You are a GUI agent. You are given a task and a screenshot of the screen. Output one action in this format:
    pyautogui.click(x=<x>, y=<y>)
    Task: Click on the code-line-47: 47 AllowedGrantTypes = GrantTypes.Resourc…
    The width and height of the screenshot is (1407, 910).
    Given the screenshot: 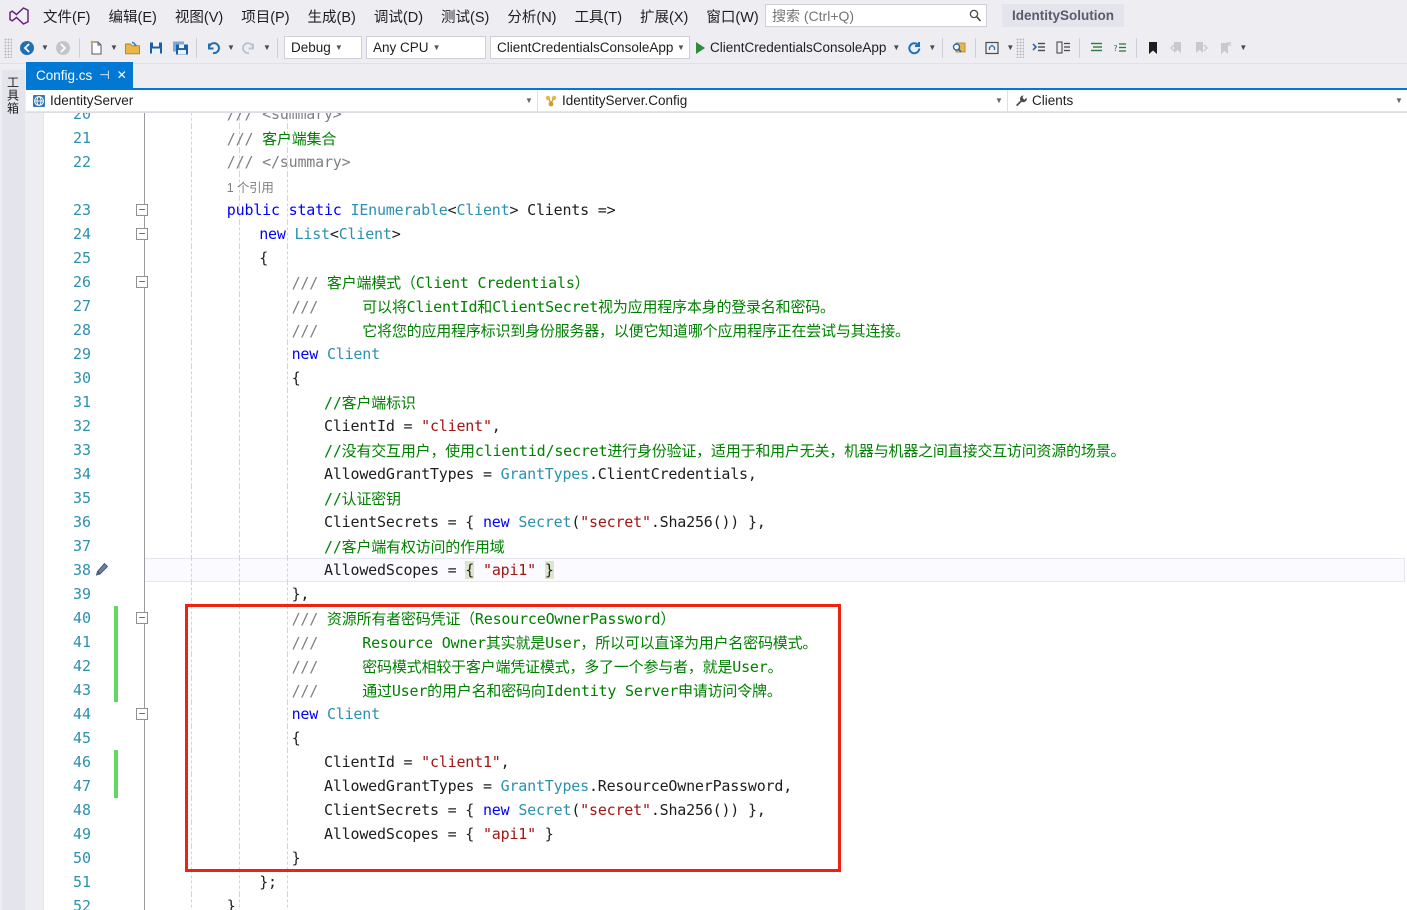 What is the action you would take?
    pyautogui.click(x=716, y=786)
    